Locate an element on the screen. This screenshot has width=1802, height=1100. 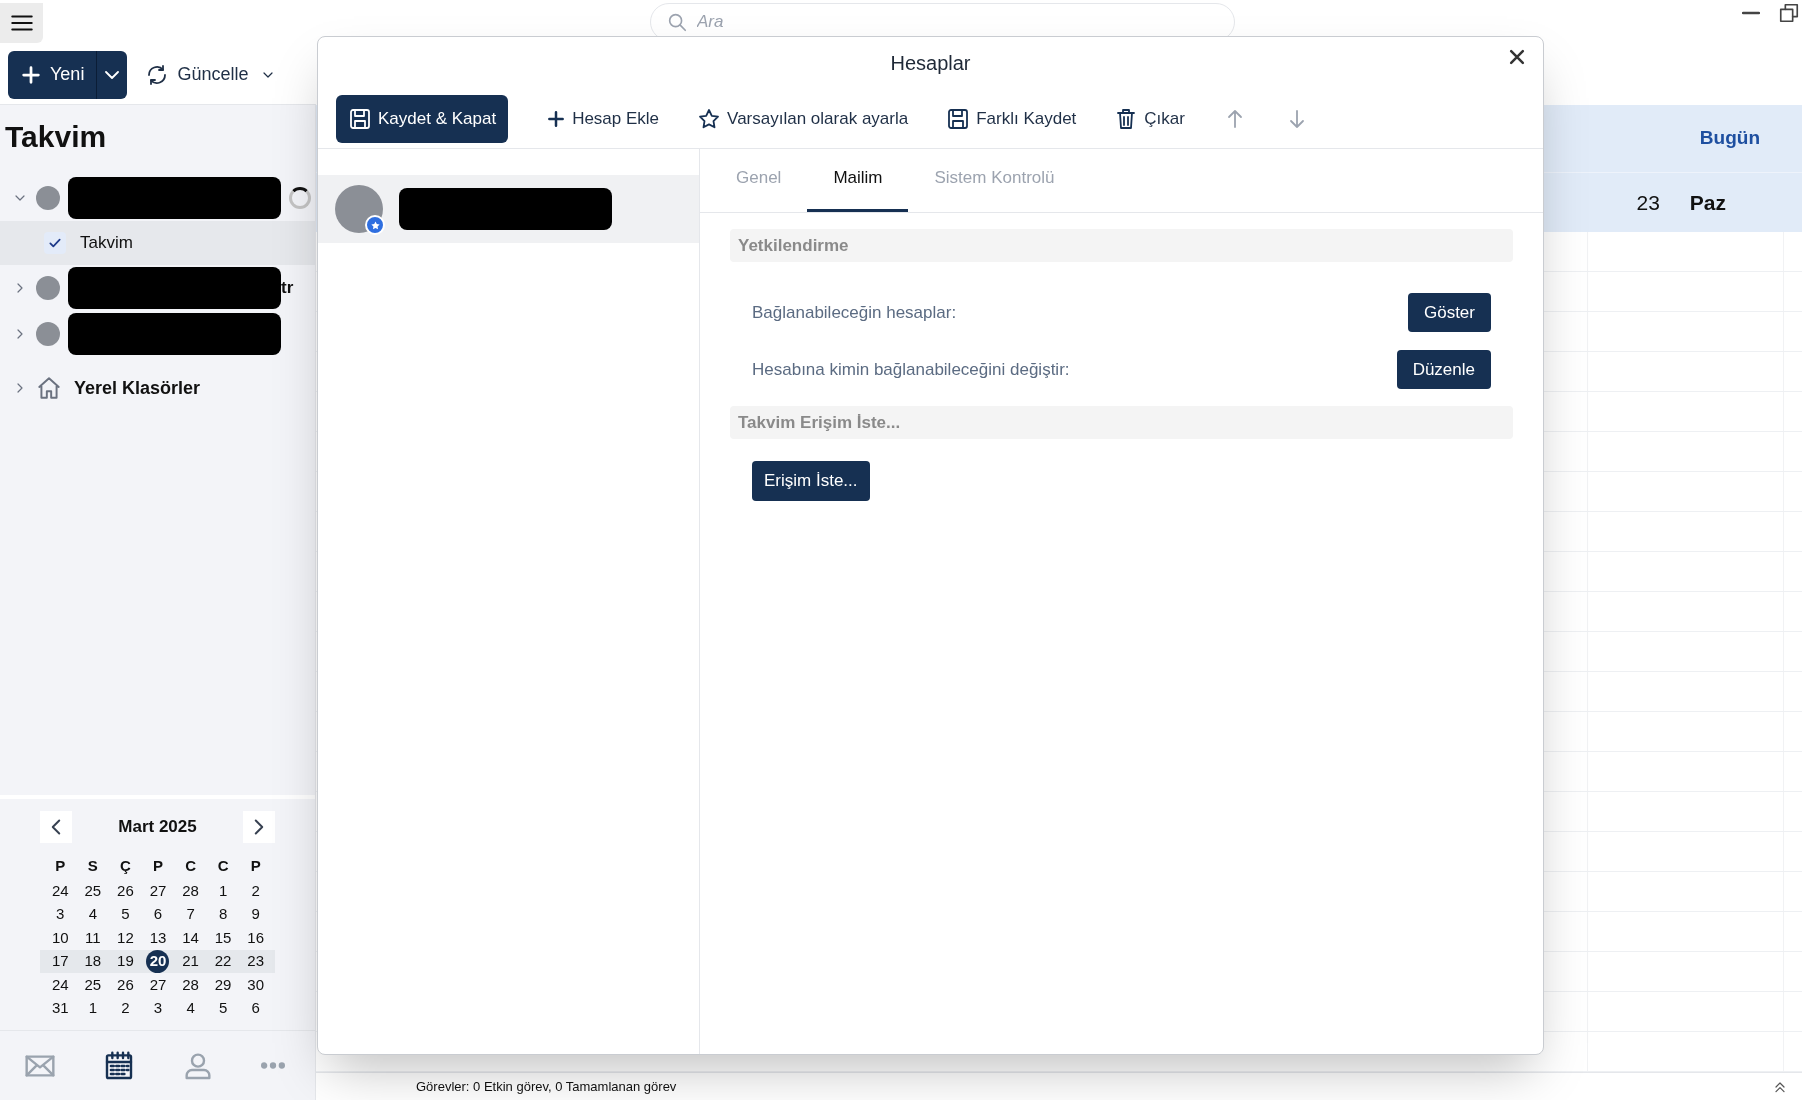
toolbar-button: Farklı Kaydet is located at coordinates (1011, 118).